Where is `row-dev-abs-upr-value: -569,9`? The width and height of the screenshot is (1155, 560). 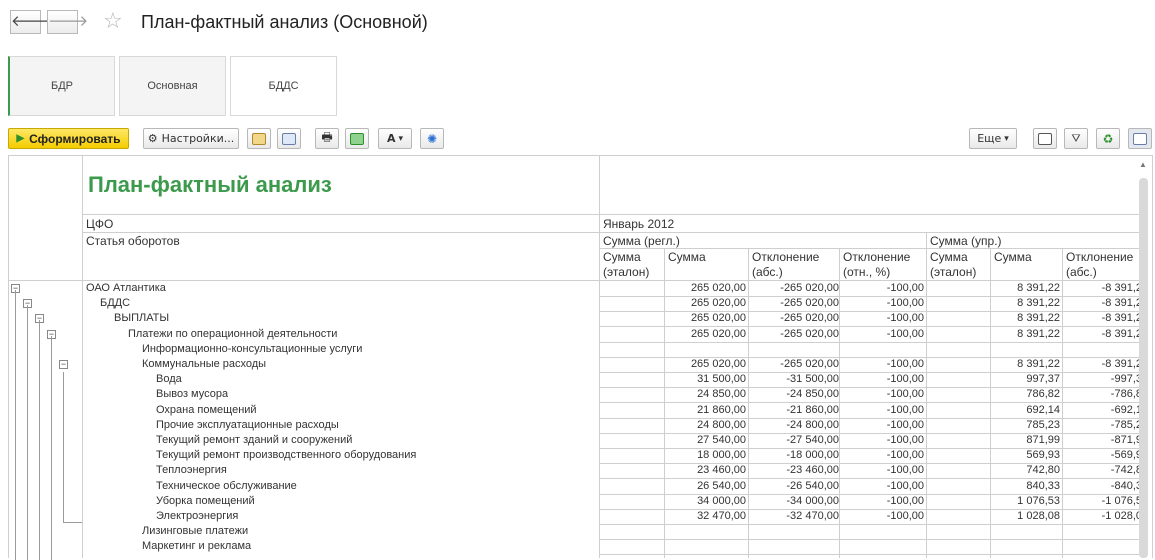 row-dev-abs-upr-value: -569,9 is located at coordinates (1126, 455).